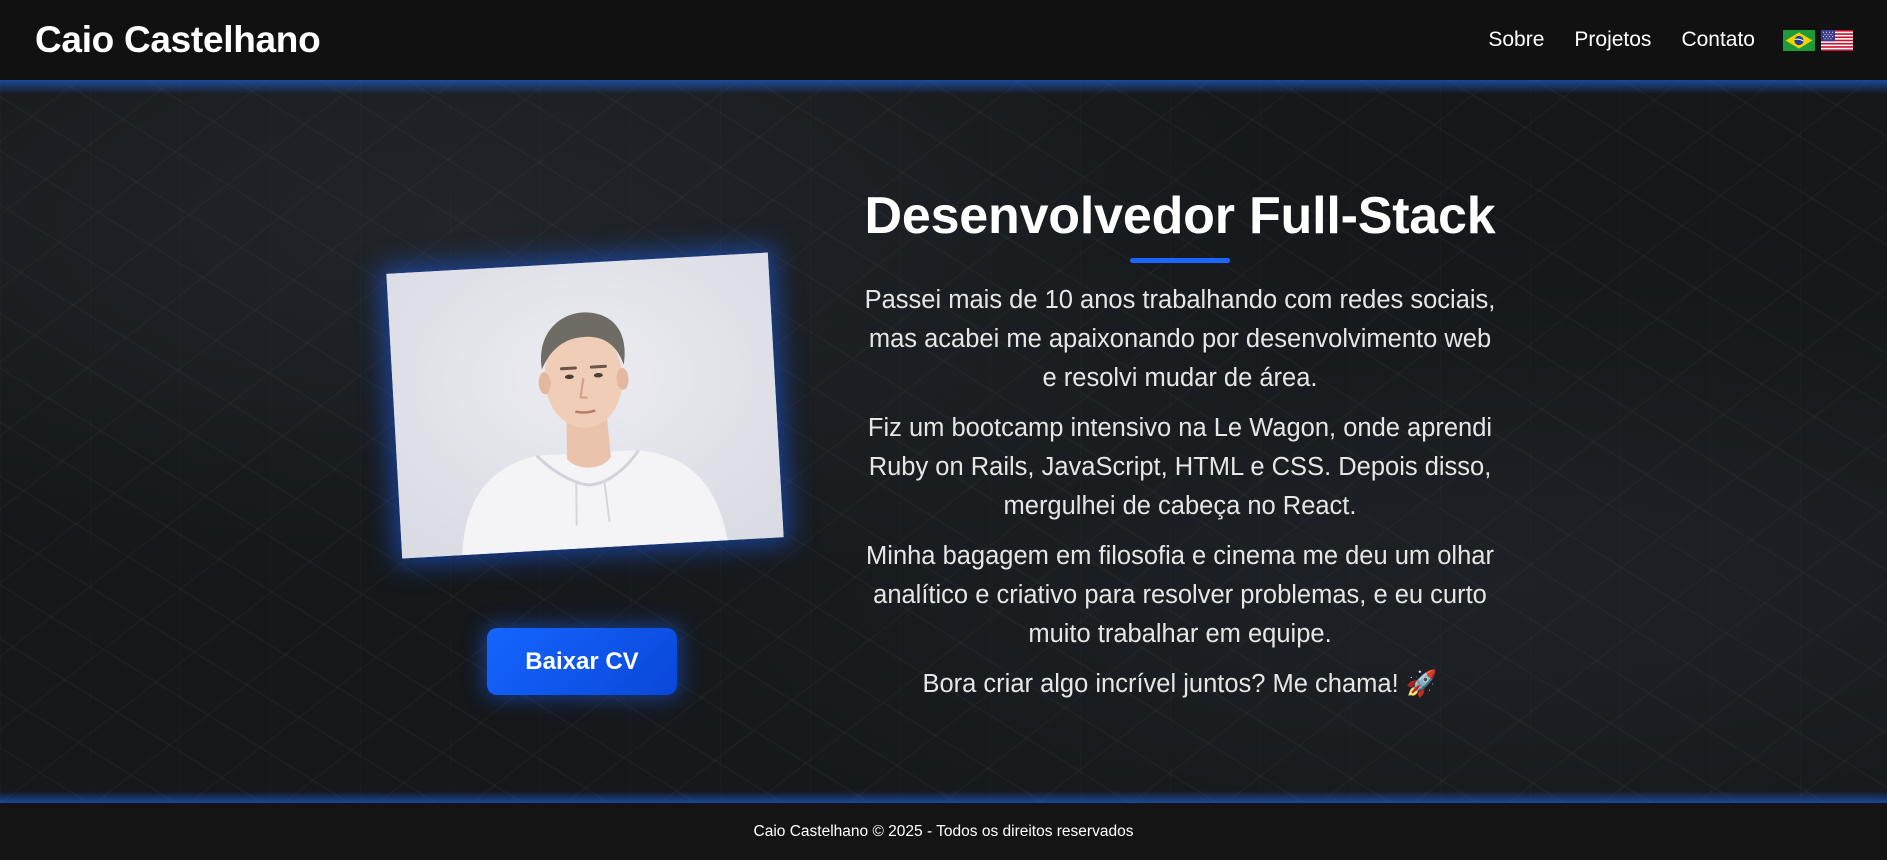  Describe the element at coordinates (1516, 40) in the screenshot. I see `nav-link-sobre: Sobre` at that location.